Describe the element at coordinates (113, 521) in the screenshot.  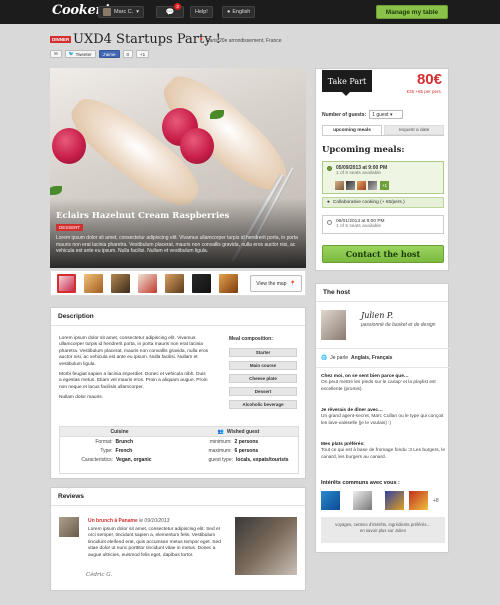
I see `review-title-link: Un brunch à Paname` at that location.